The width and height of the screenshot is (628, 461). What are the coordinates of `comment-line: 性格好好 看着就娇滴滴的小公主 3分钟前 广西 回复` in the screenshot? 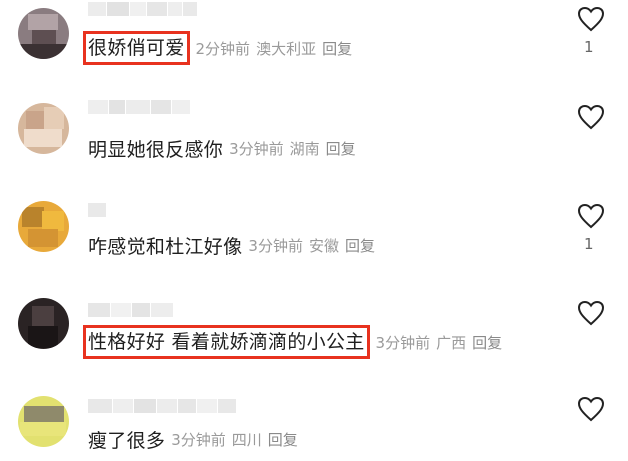 It's located at (296, 342).